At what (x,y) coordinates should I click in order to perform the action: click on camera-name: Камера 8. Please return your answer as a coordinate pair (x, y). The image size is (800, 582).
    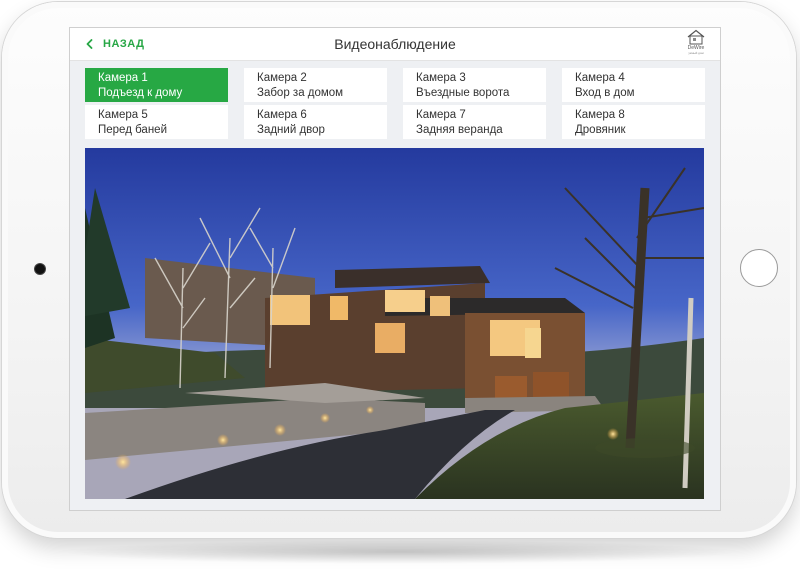
    Looking at the image, I should click on (600, 115).